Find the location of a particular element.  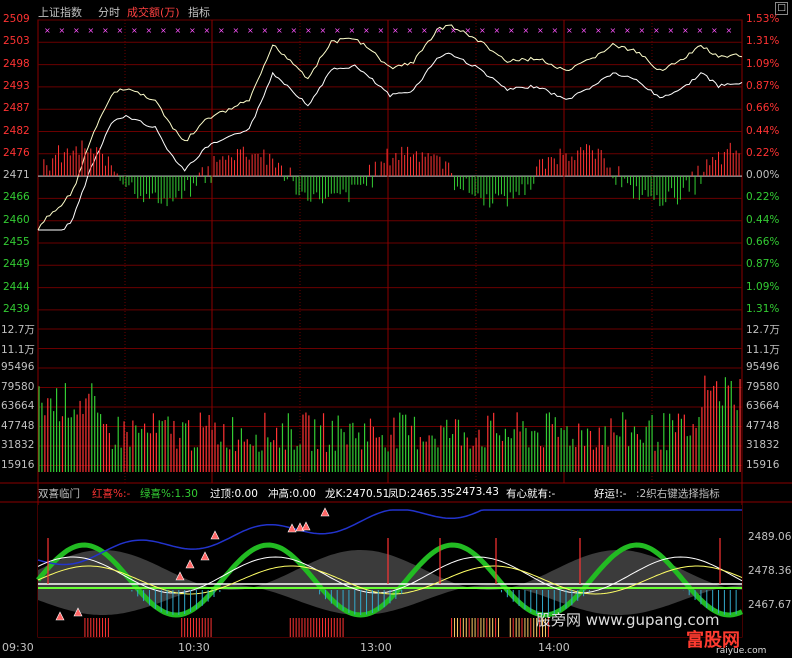

volume-label-left: 31832 is located at coordinates (18, 445).